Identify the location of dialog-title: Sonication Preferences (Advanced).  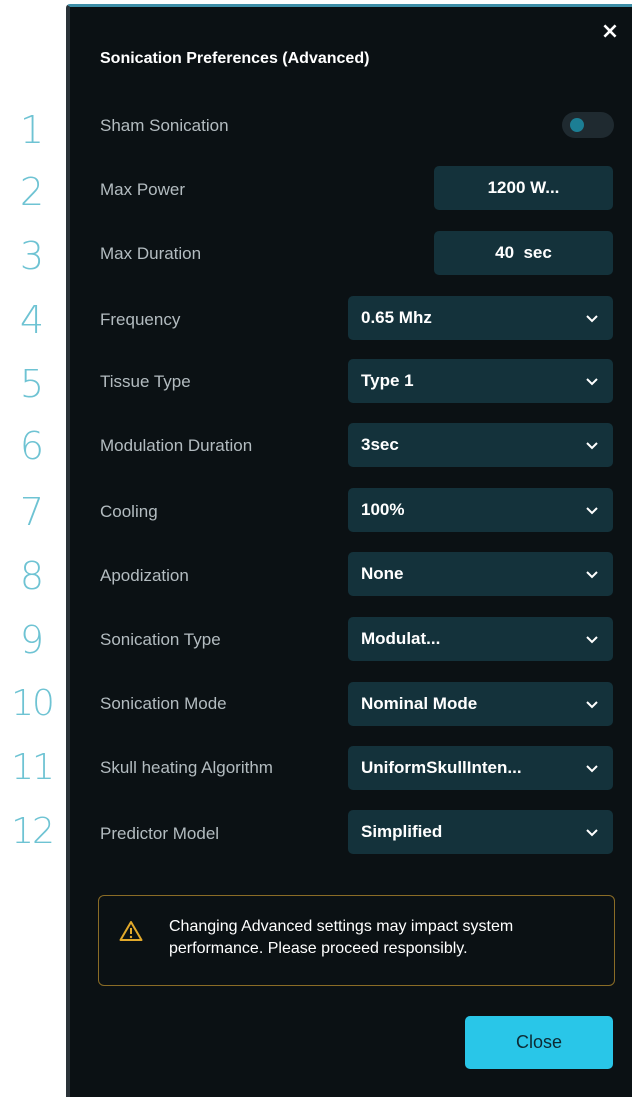
(235, 58).